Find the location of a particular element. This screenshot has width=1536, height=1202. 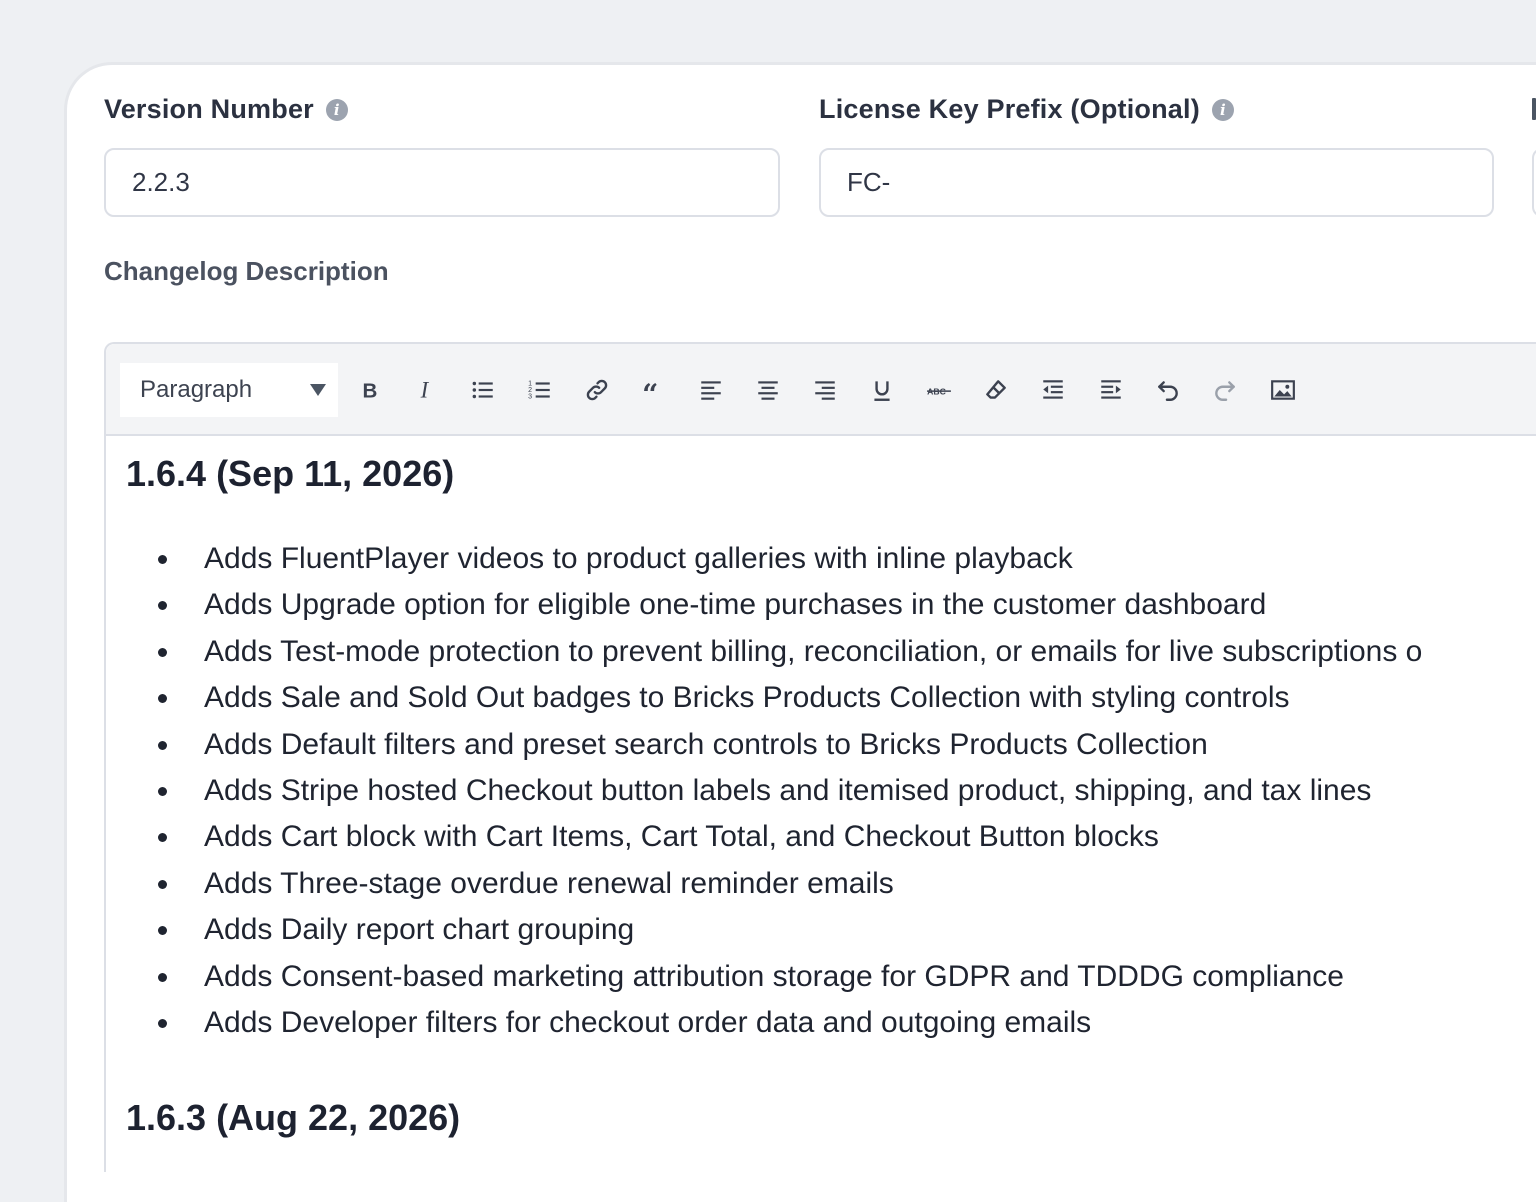

link-icon is located at coordinates (597, 390).